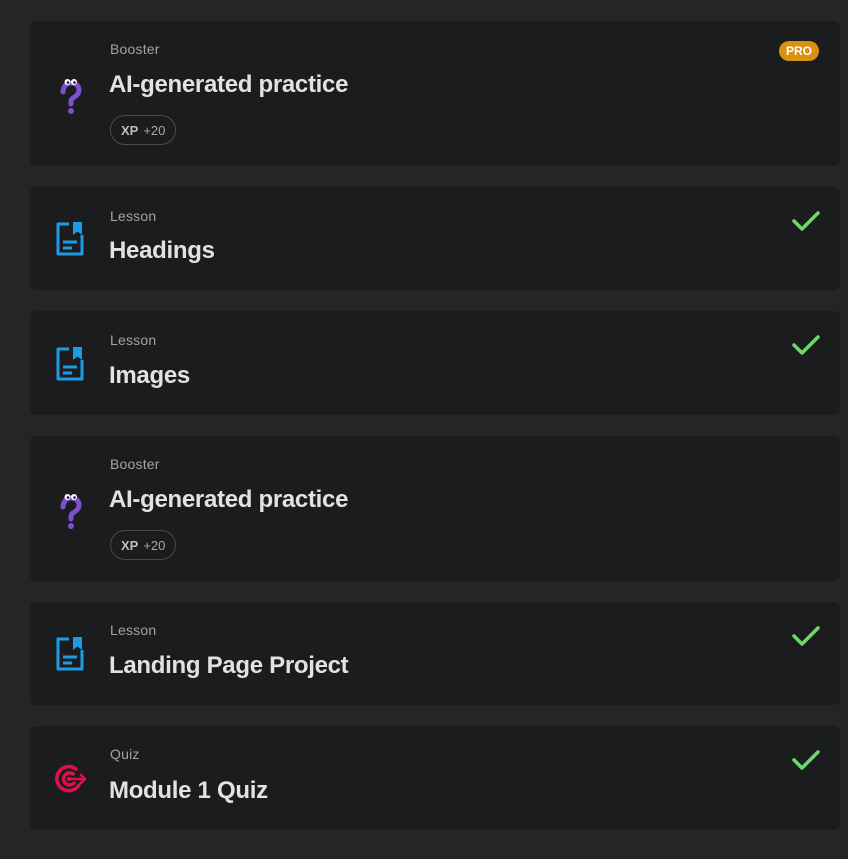 The width and height of the screenshot is (848, 859). What do you see at coordinates (798, 51) in the screenshot?
I see `pro-badge: PRO` at bounding box center [798, 51].